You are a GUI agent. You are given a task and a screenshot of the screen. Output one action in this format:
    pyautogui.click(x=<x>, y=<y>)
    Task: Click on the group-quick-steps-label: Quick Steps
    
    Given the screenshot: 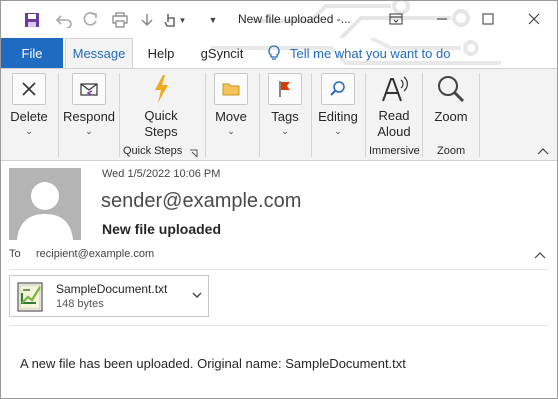 What is the action you would take?
    pyautogui.click(x=153, y=151)
    